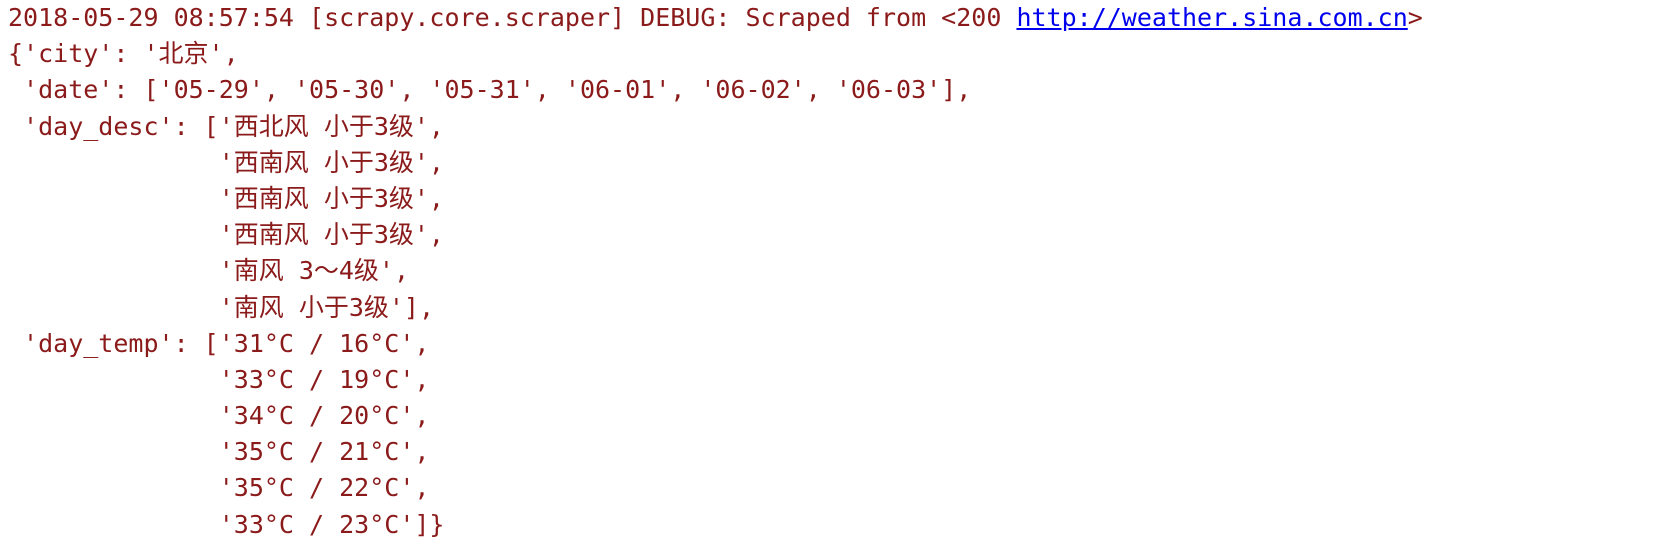 The width and height of the screenshot is (1659, 549). Describe the element at coordinates (123, 54) in the screenshot. I see `log-line-city: {'city': '北京',` at that location.